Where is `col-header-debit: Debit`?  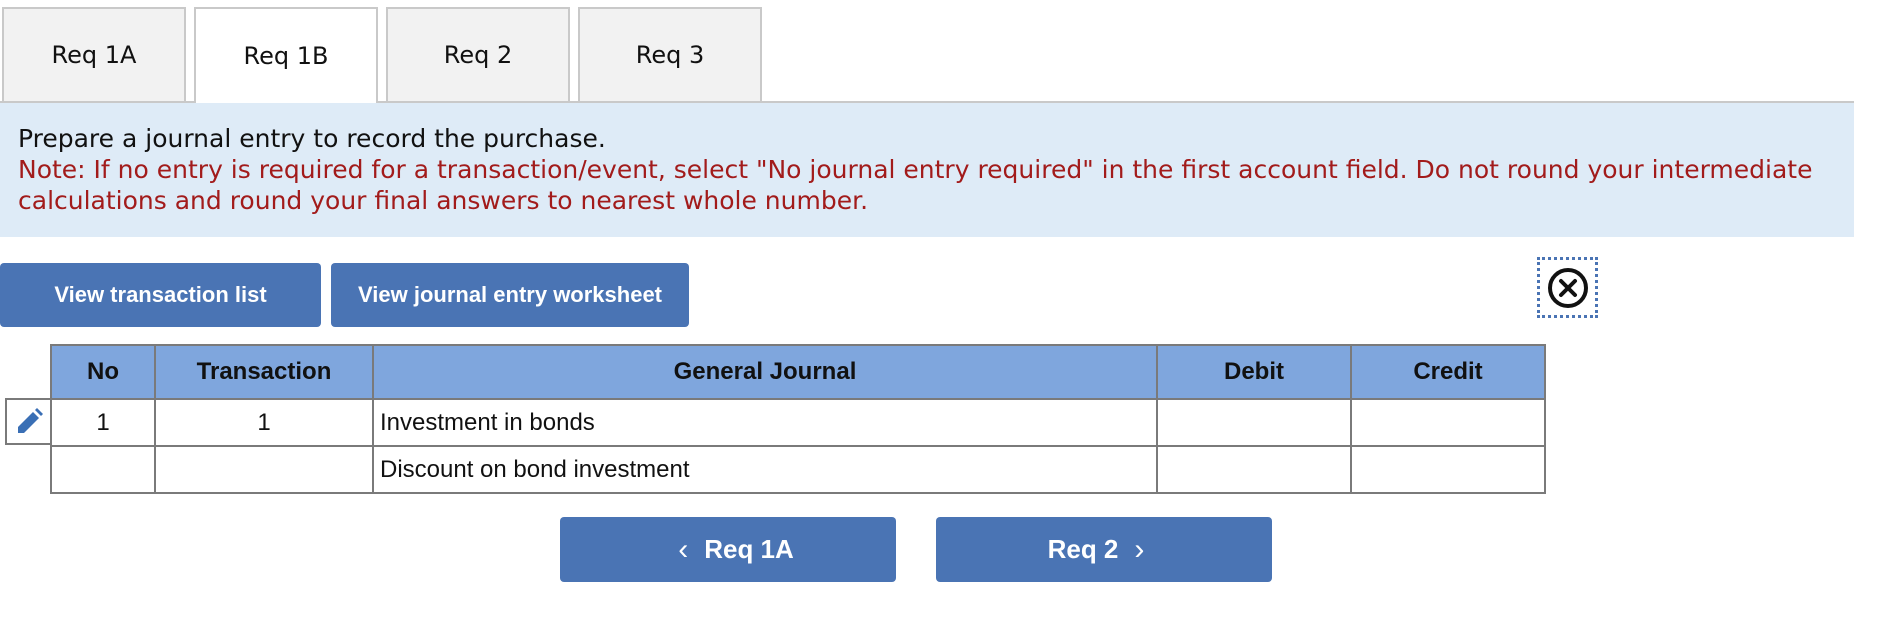 col-header-debit: Debit is located at coordinates (1254, 372).